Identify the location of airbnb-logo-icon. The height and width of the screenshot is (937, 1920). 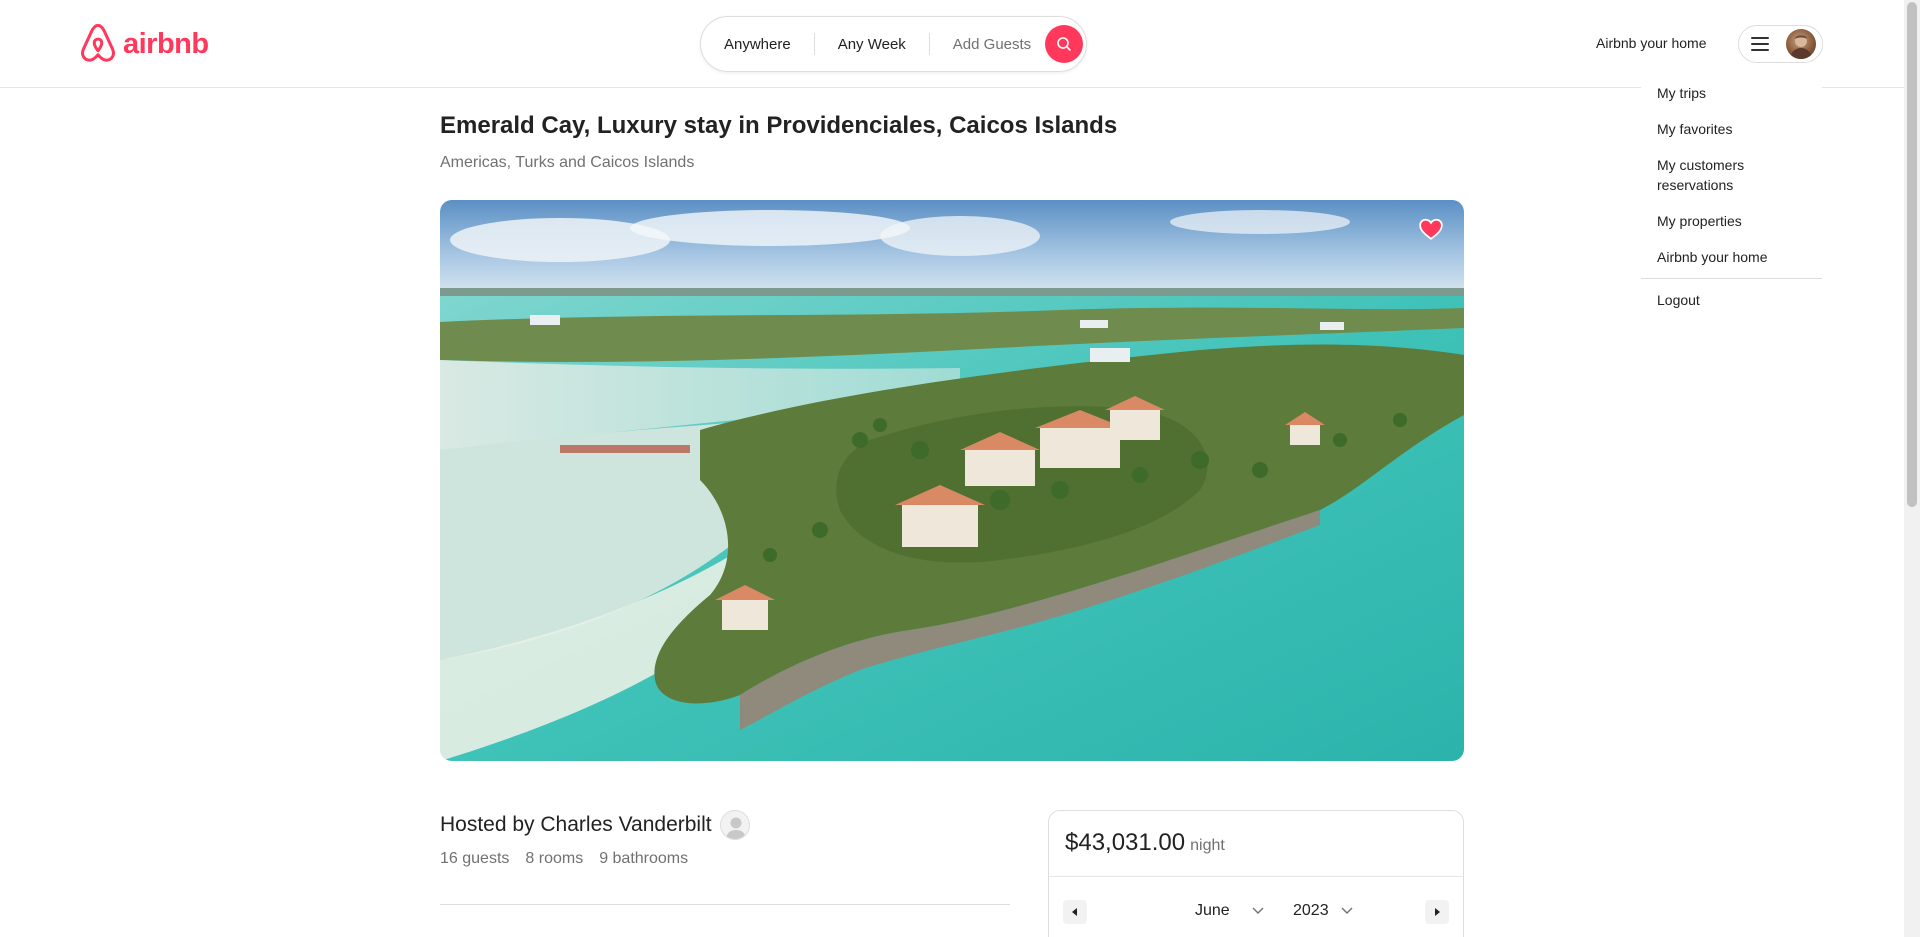
(98, 42).